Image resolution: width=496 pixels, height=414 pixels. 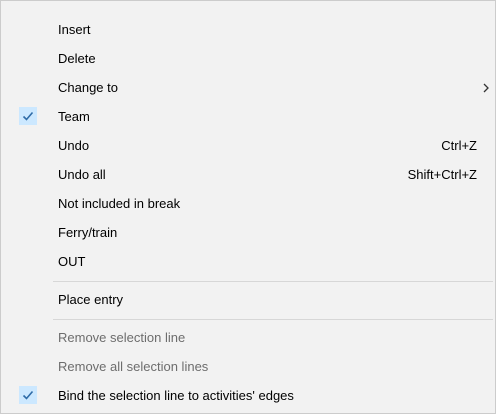 I want to click on menu-item-label: Undo all, so click(x=82, y=174).